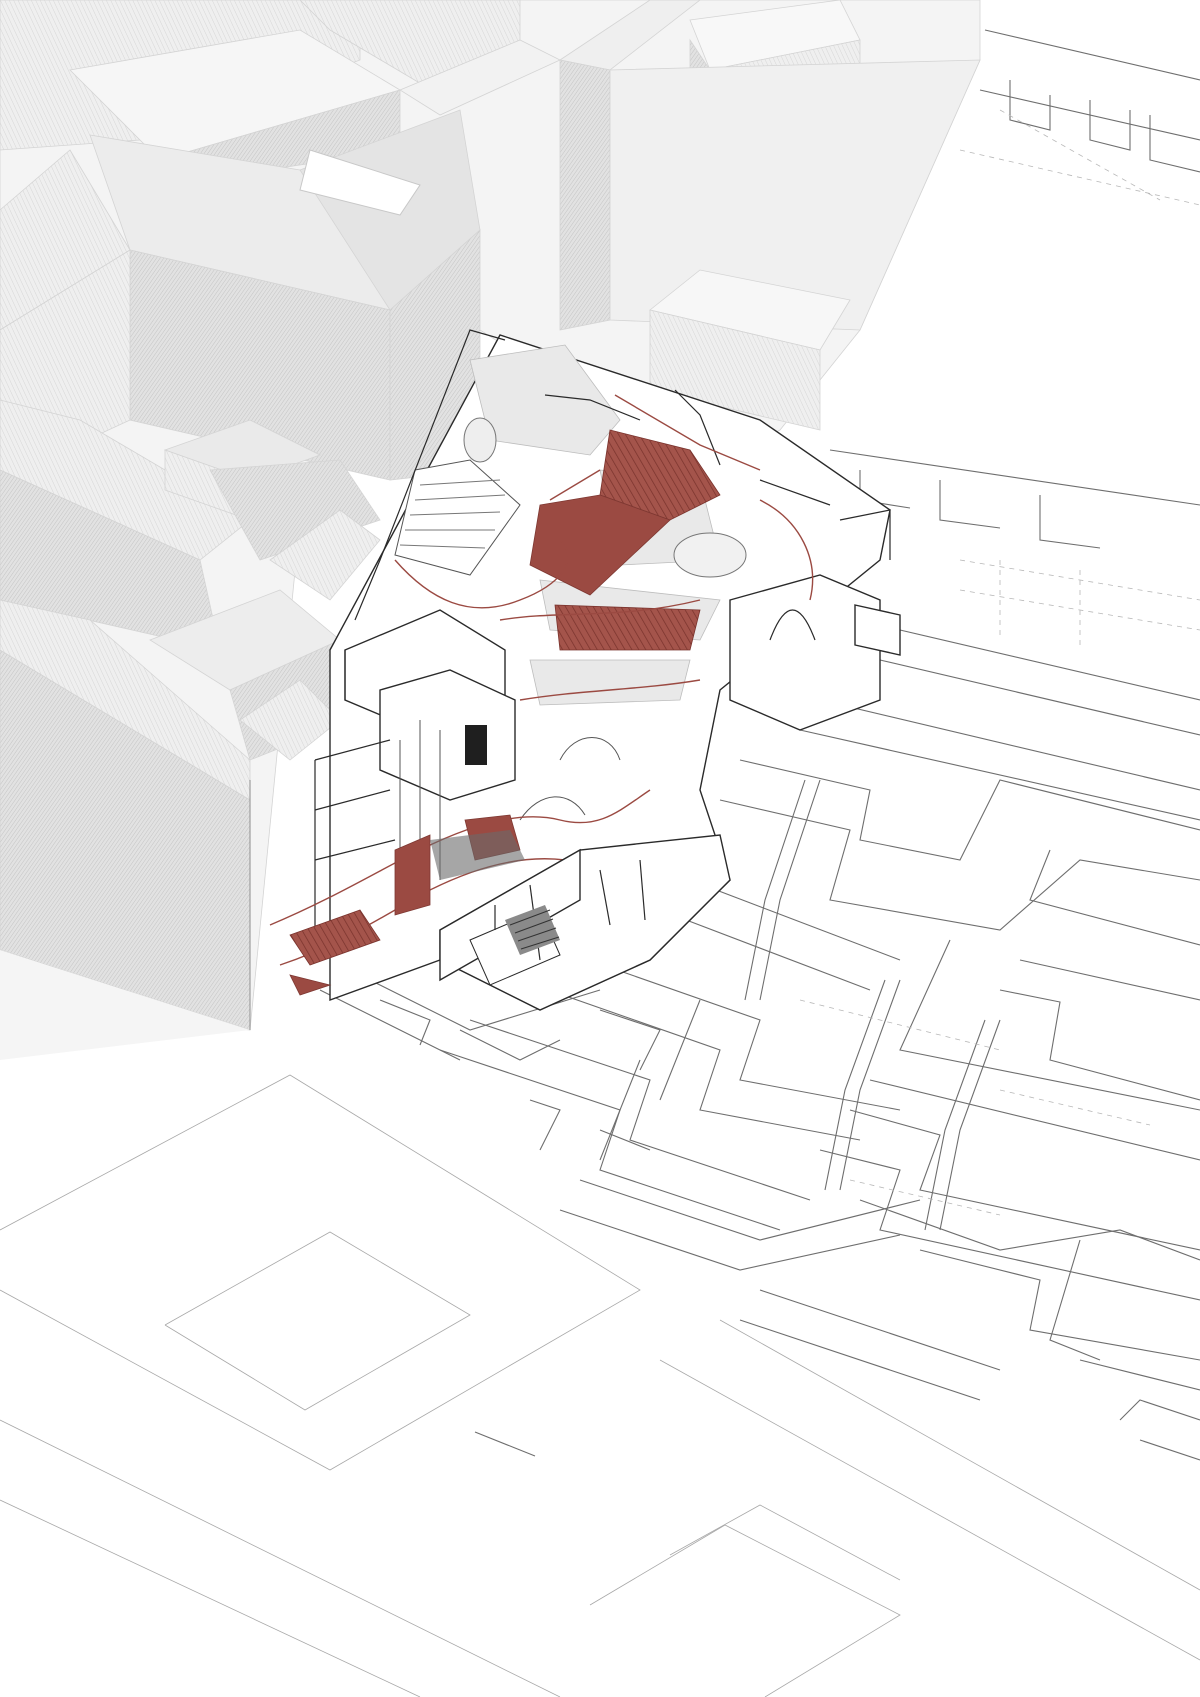  I want to click on dome, so click(710, 555).